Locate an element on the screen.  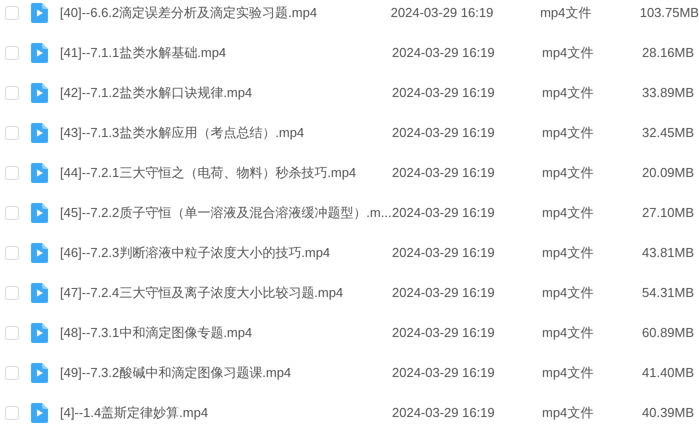
file-size: 28.16MB is located at coordinates (668, 53).